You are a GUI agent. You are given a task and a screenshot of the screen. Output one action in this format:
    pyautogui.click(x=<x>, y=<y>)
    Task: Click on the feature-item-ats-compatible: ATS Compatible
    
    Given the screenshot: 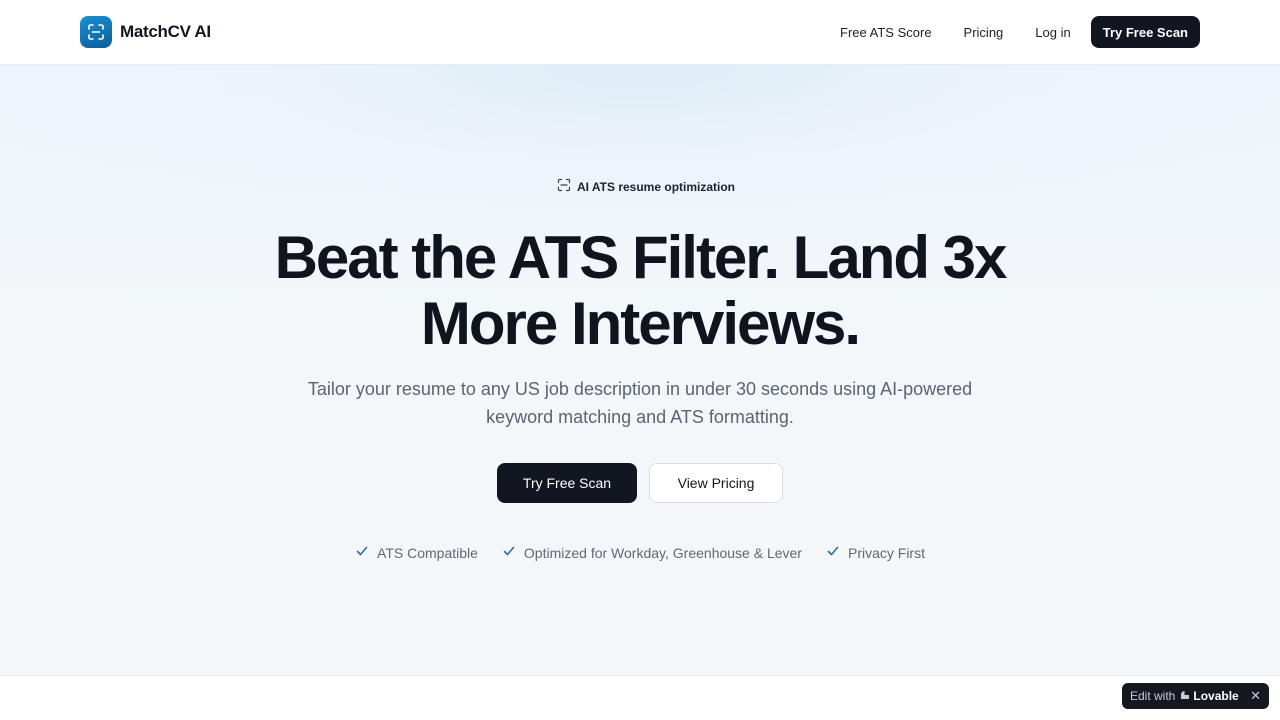 What is the action you would take?
    pyautogui.click(x=416, y=553)
    